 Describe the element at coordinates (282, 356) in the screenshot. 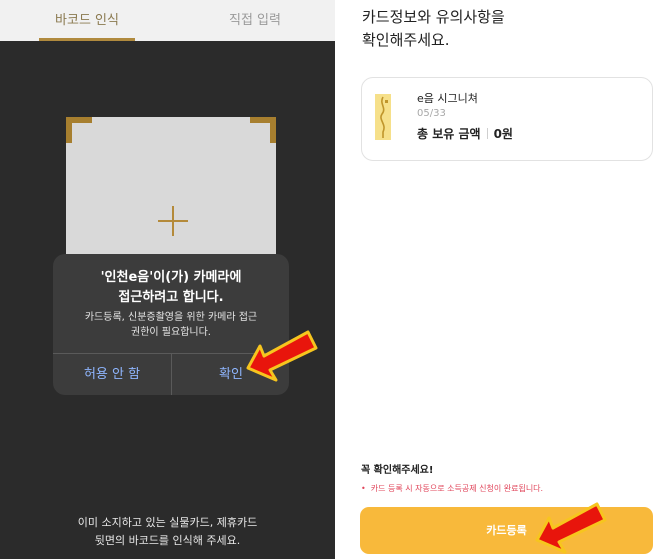

I see `pointer-arrow-icon` at that location.